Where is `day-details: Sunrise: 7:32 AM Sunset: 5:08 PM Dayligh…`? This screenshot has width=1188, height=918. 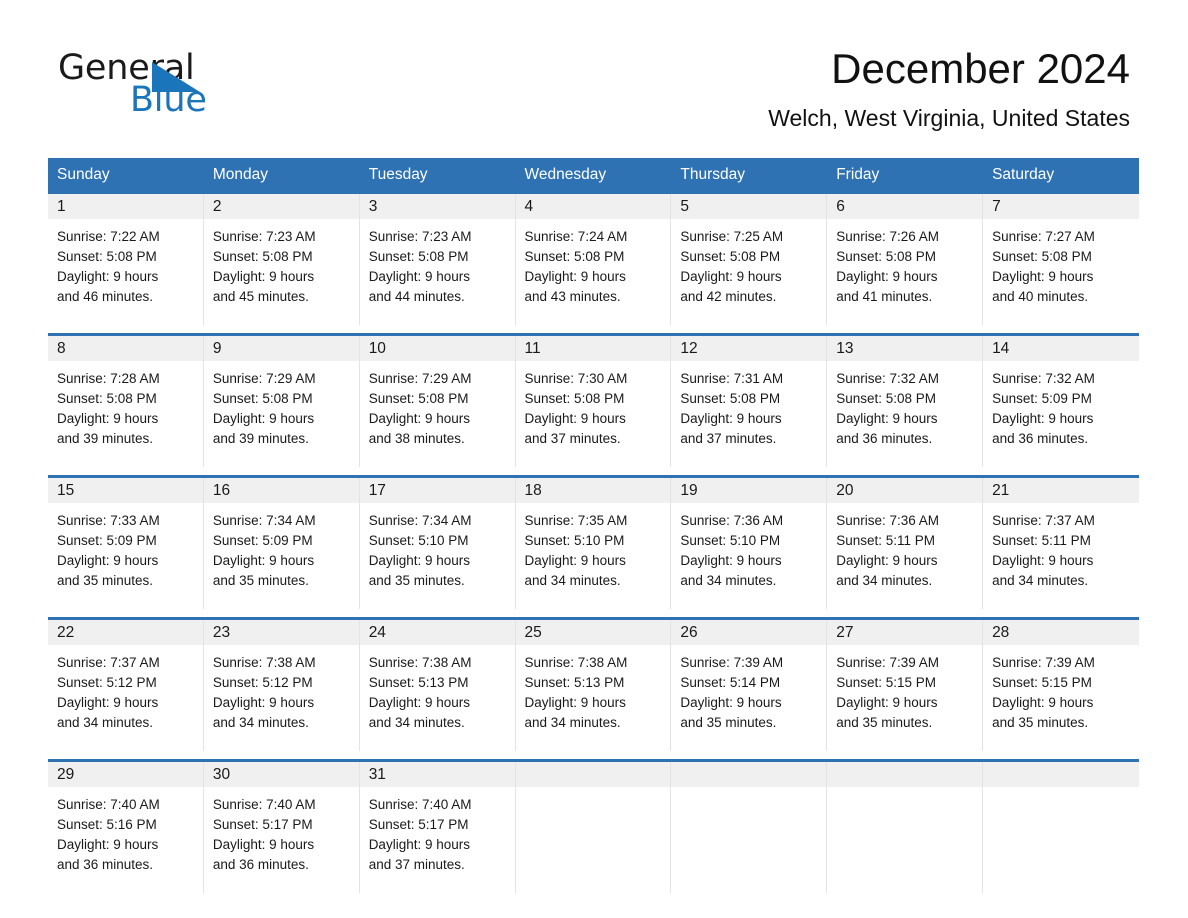
day-details: Sunrise: 7:32 AM Sunset: 5:08 PM Dayligh… is located at coordinates (904, 405).